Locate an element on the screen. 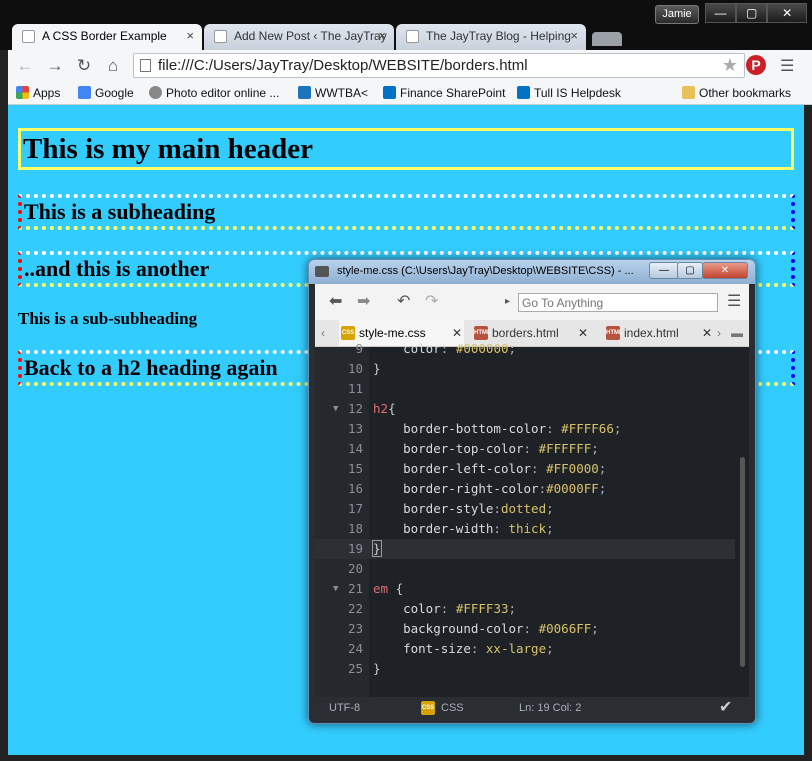 This screenshot has height=761, width=812. new-tab-button is located at coordinates (607, 39).